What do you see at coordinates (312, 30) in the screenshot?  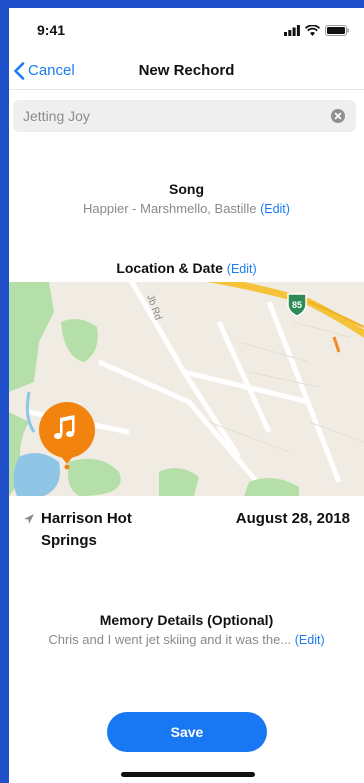 I see `wifi-icon` at bounding box center [312, 30].